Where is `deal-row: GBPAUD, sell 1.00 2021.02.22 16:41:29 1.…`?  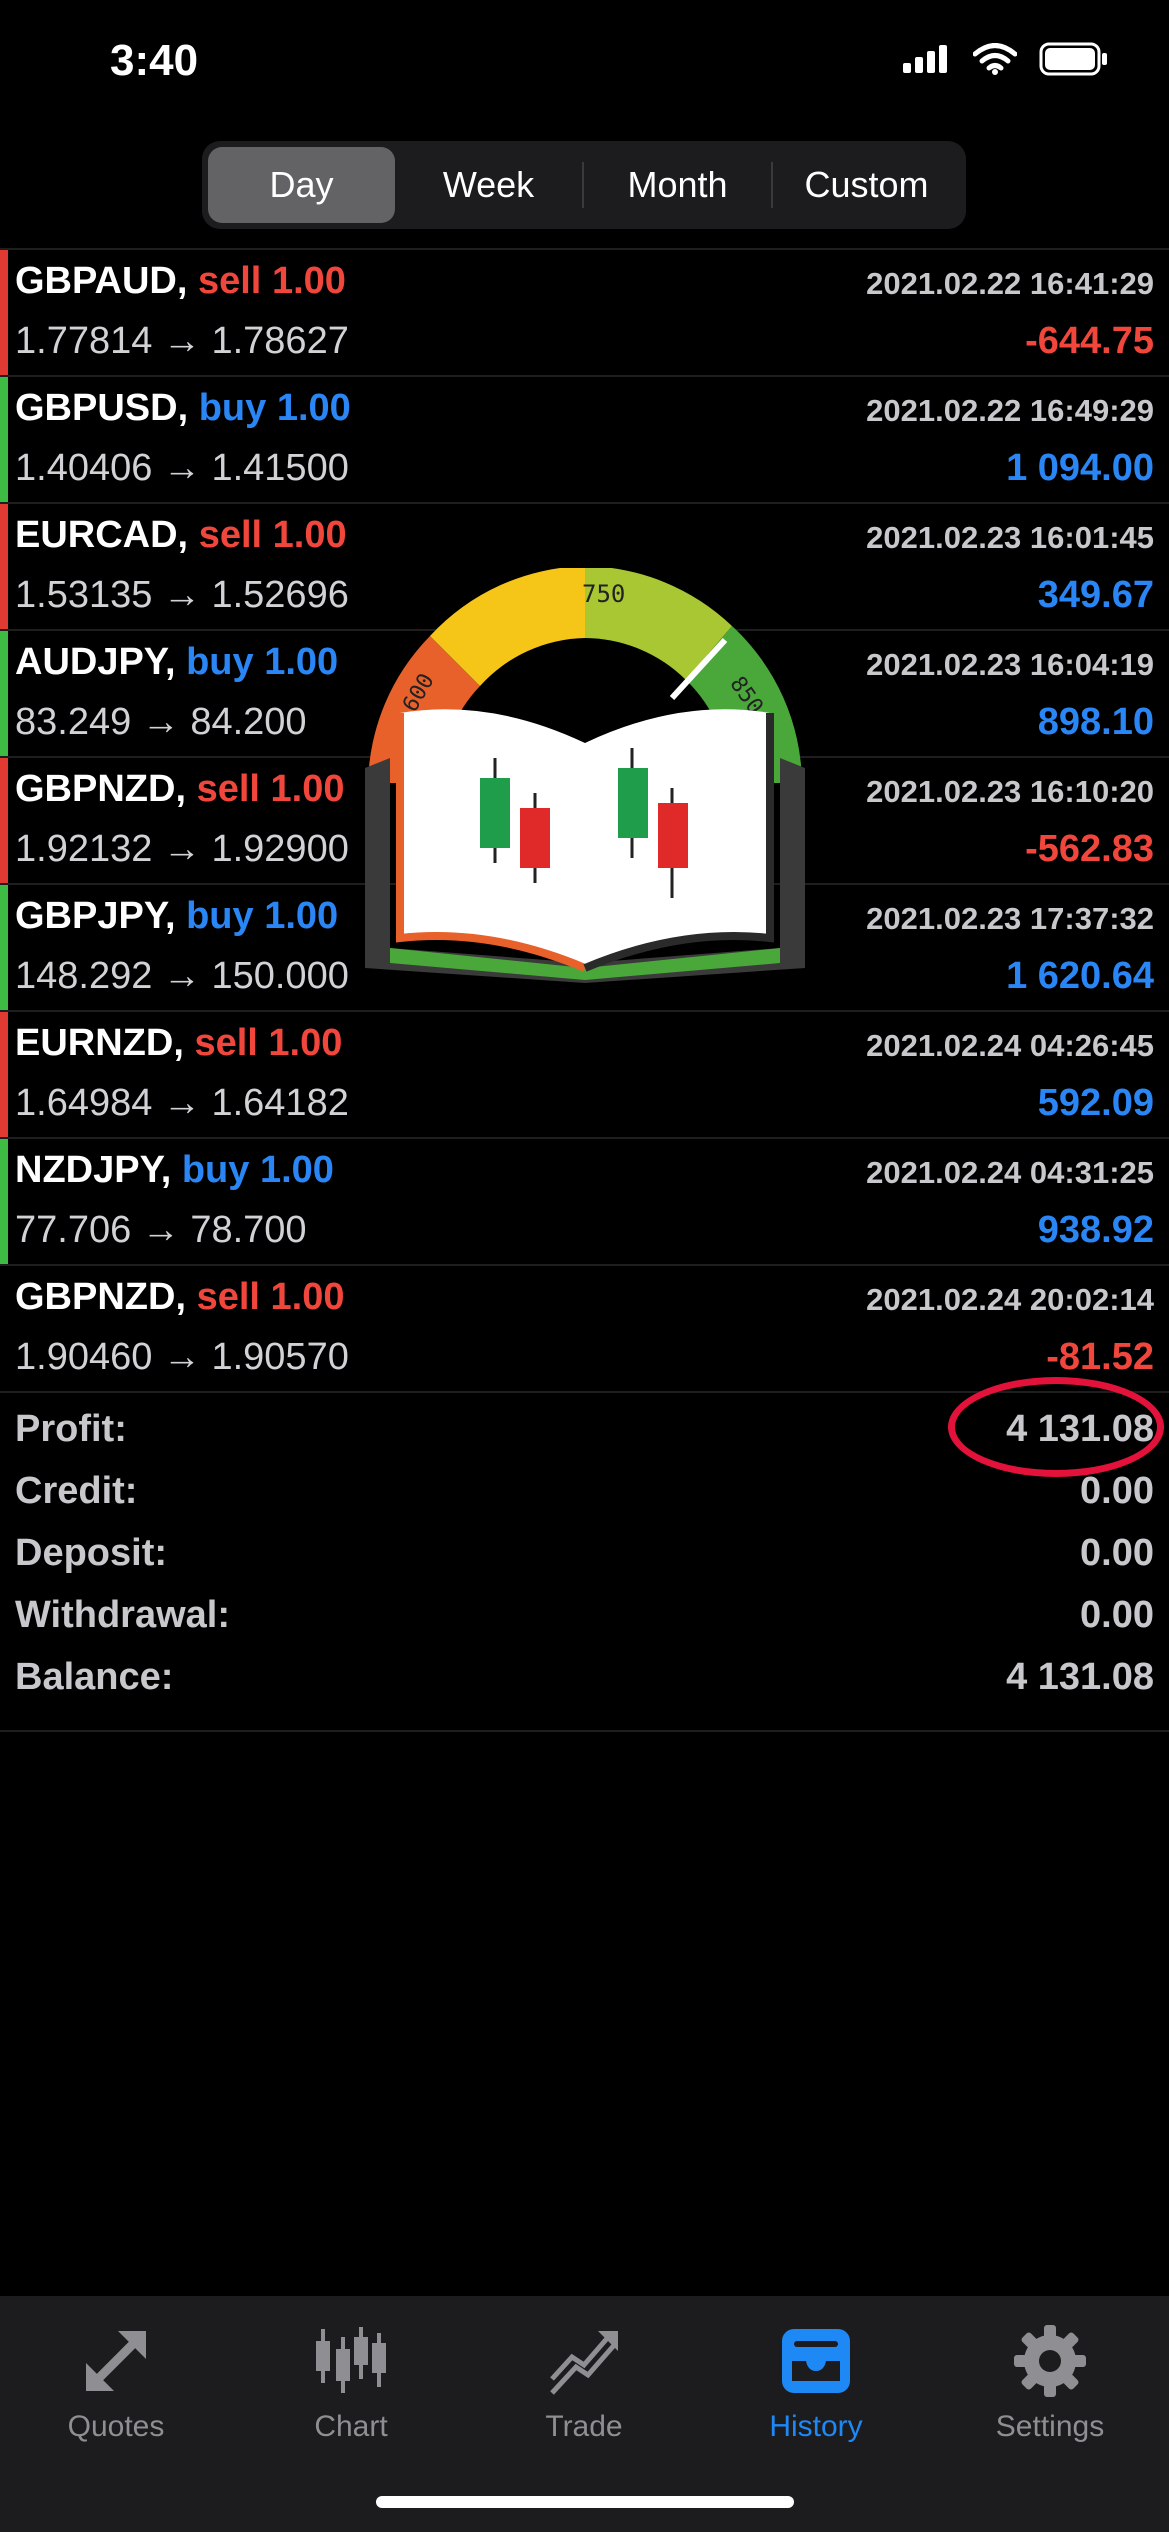 deal-row: GBPAUD, sell 1.00 2021.02.22 16:41:29 1.… is located at coordinates (584, 313).